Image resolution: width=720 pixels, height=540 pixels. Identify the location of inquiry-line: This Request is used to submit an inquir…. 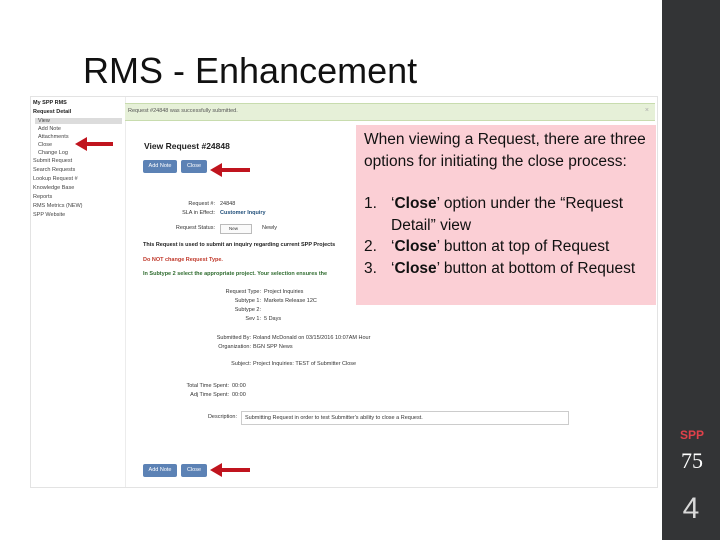
(239, 245).